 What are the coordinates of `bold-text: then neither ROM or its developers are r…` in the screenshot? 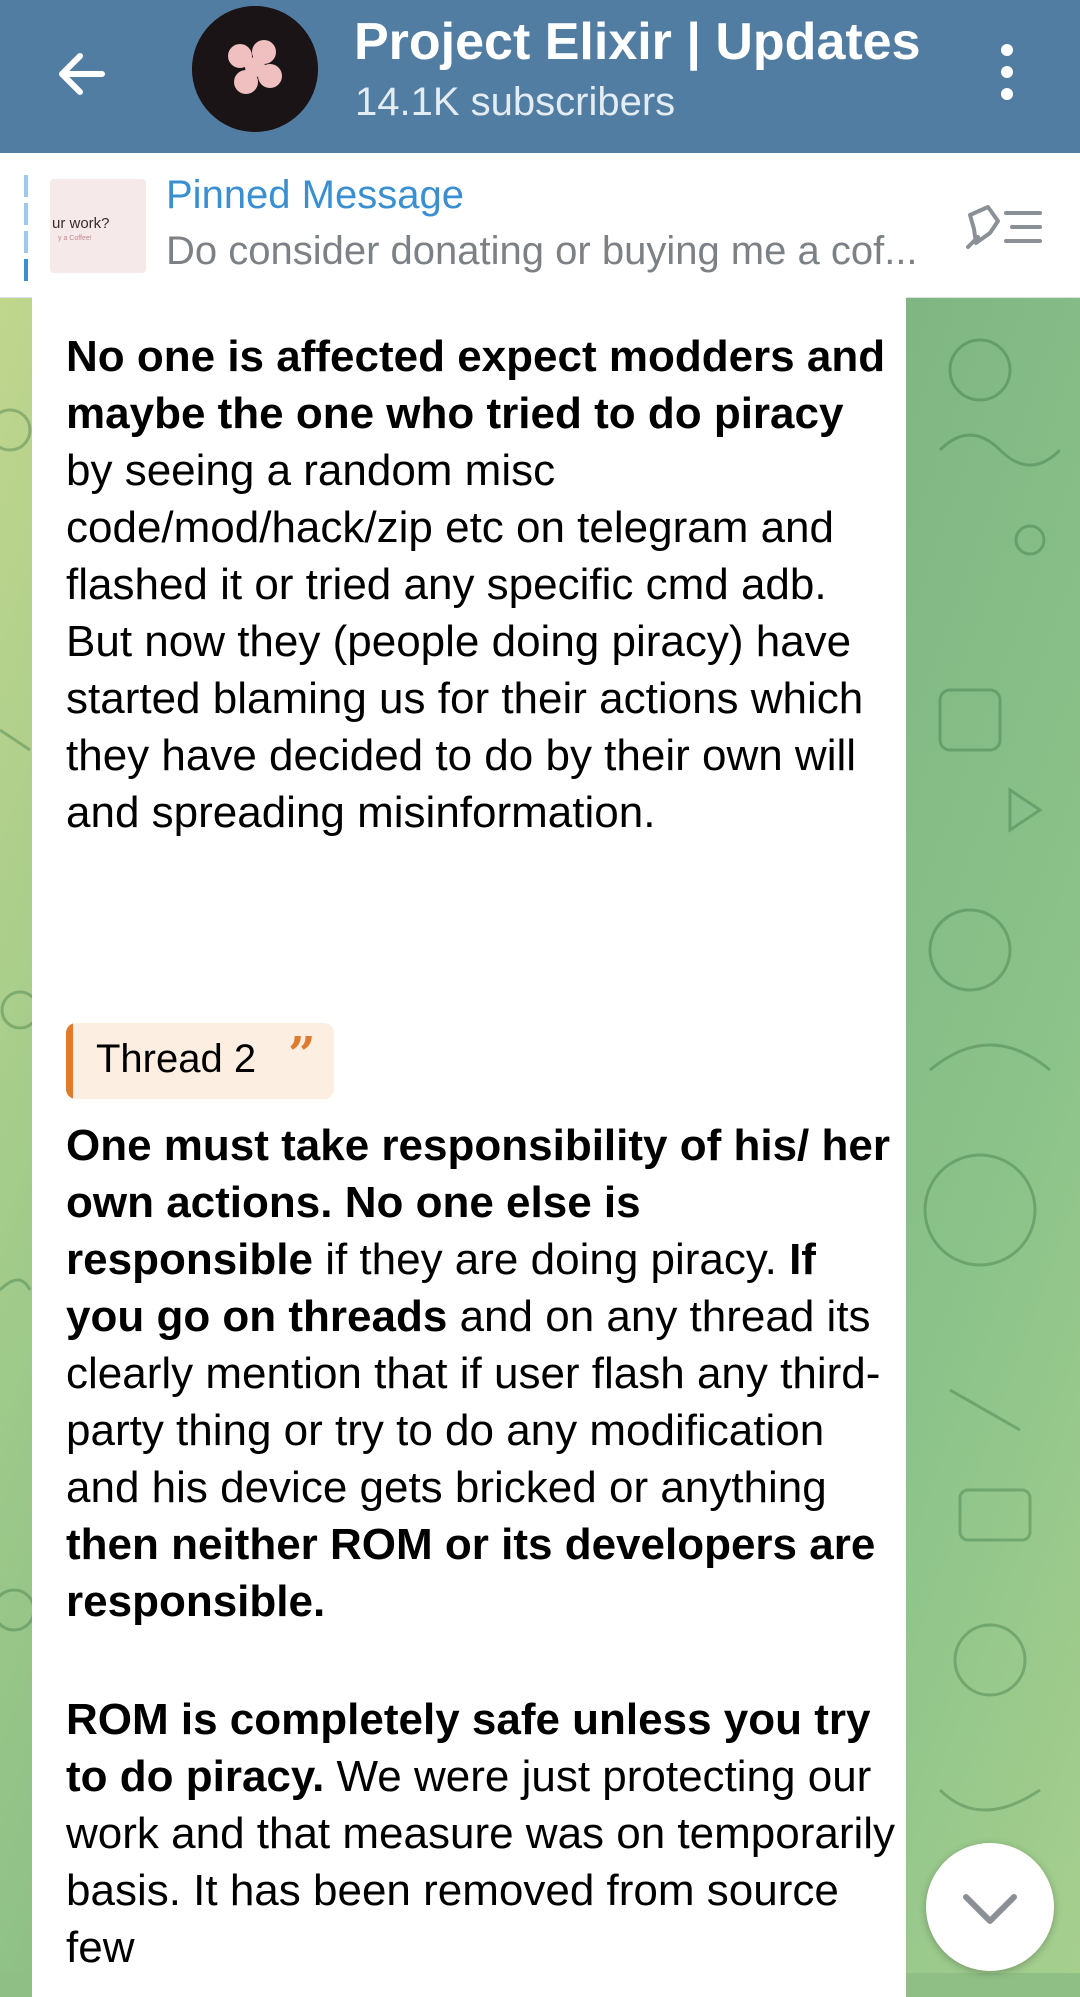 It's located at (471, 1573).